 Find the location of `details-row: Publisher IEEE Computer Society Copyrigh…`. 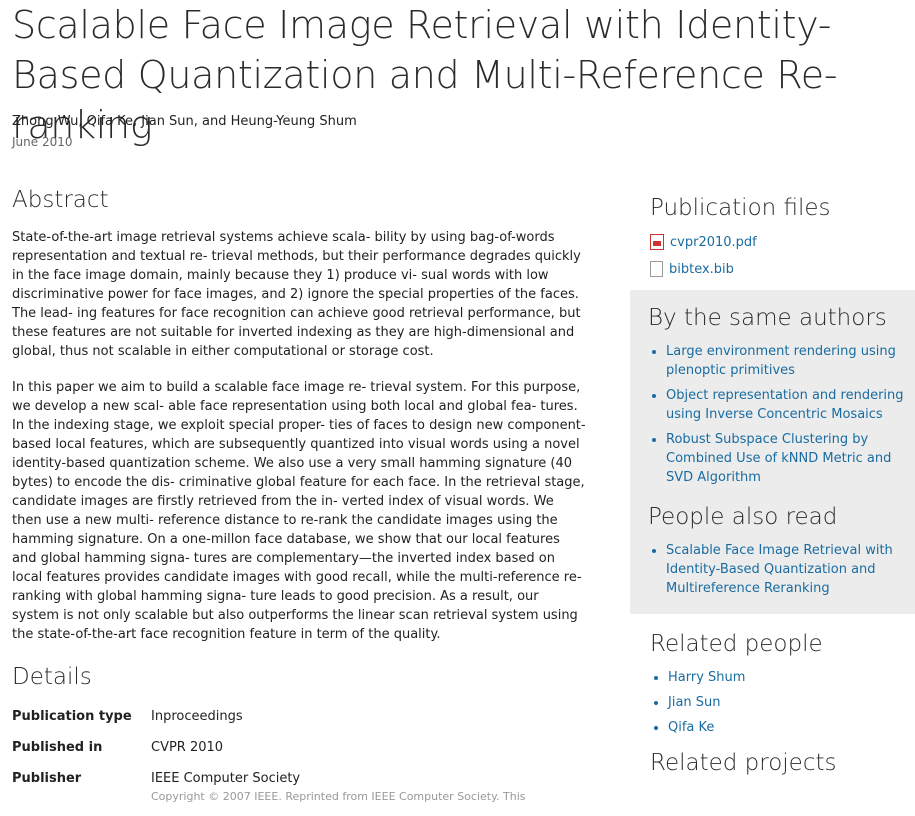

details-row: Publisher IEEE Computer Society Copyrigh… is located at coordinates (269, 792).